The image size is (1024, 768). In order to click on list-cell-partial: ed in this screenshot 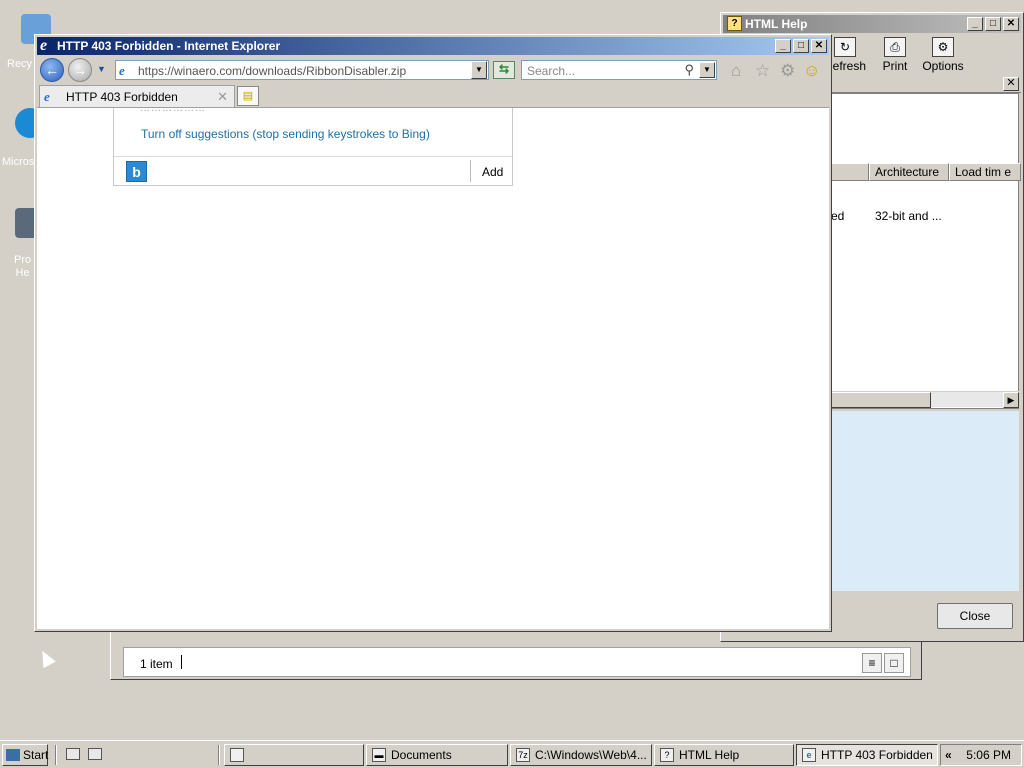, I will do `click(838, 216)`.